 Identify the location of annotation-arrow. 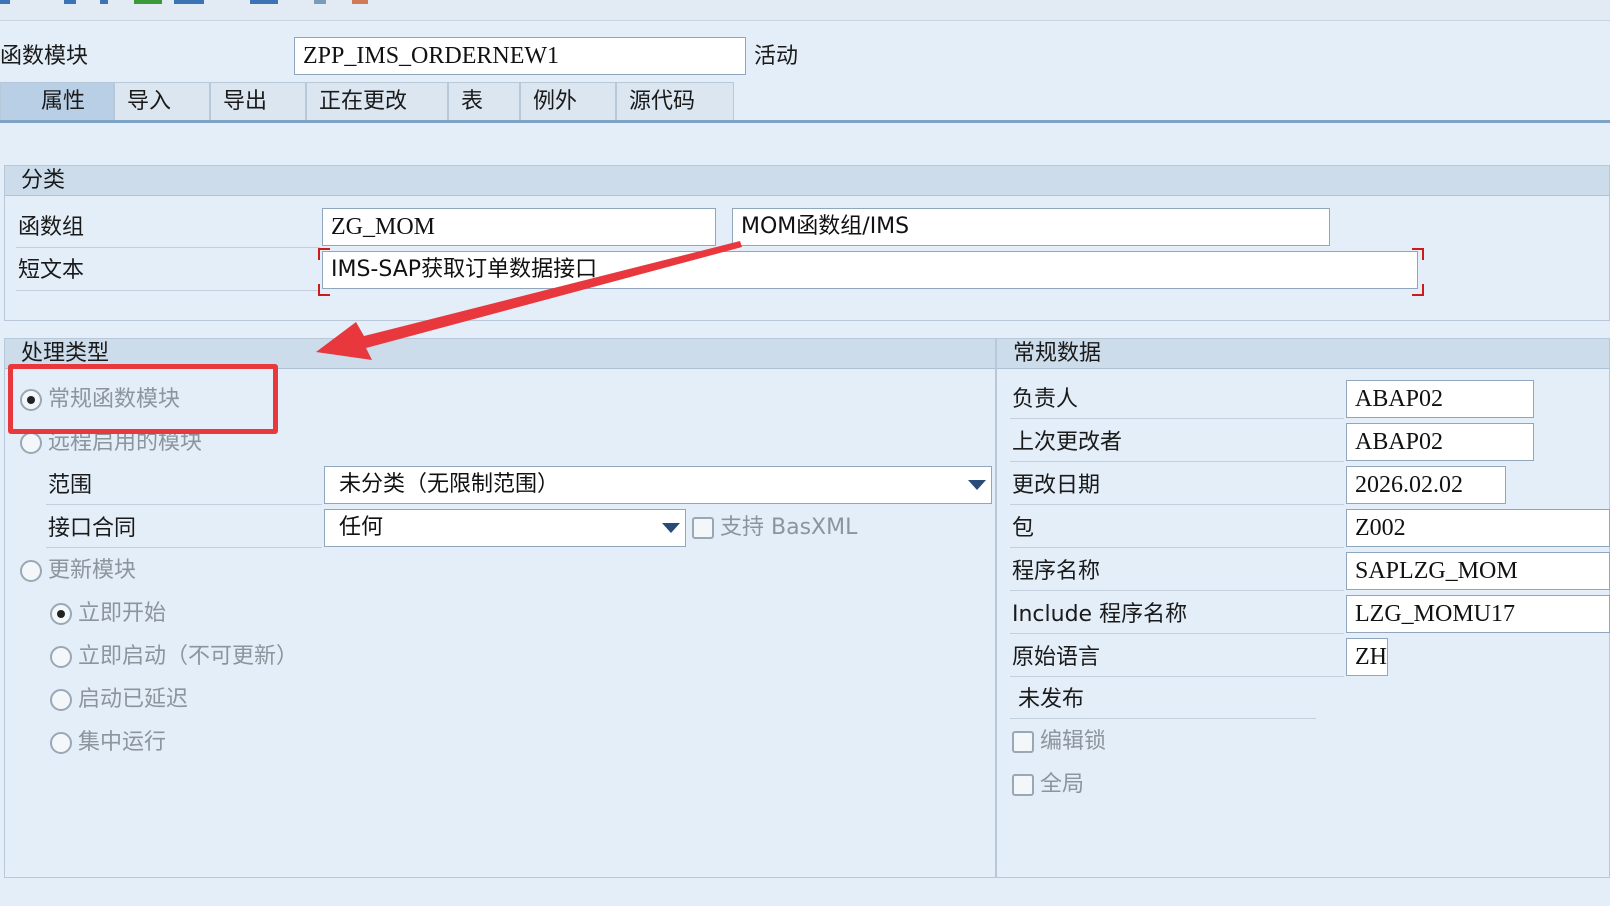
(529, 300).